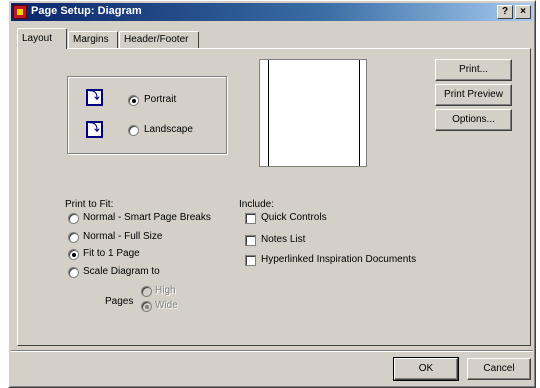 The height and width of the screenshot is (388, 540). I want to click on page-preview, so click(313, 113).